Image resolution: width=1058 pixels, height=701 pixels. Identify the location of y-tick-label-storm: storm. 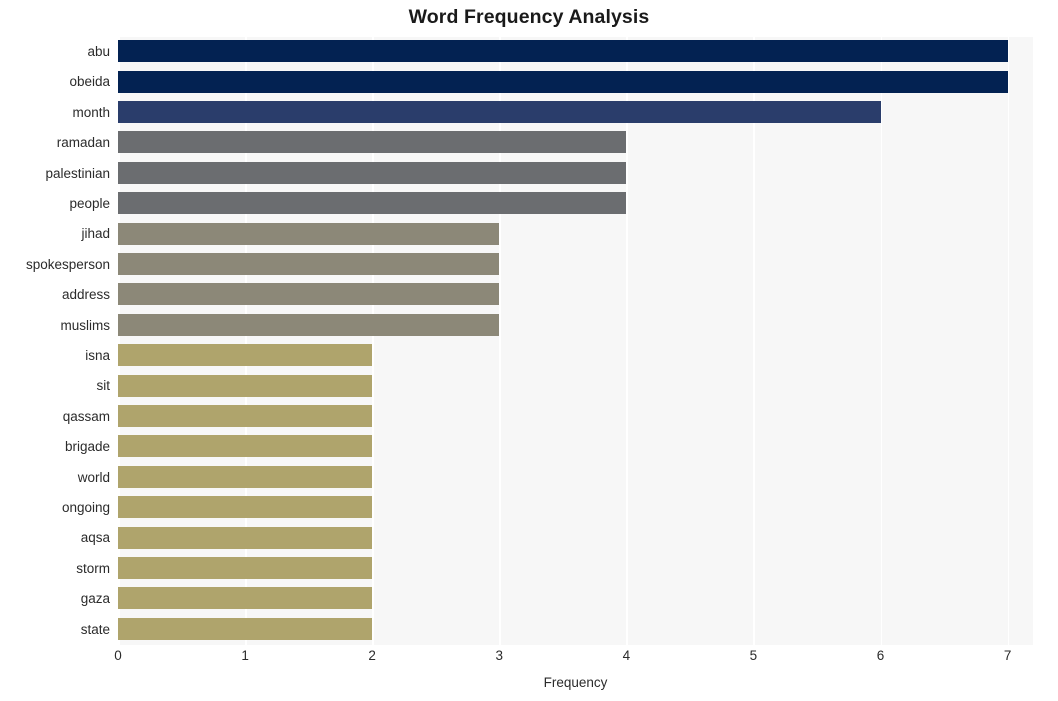
(93, 568).